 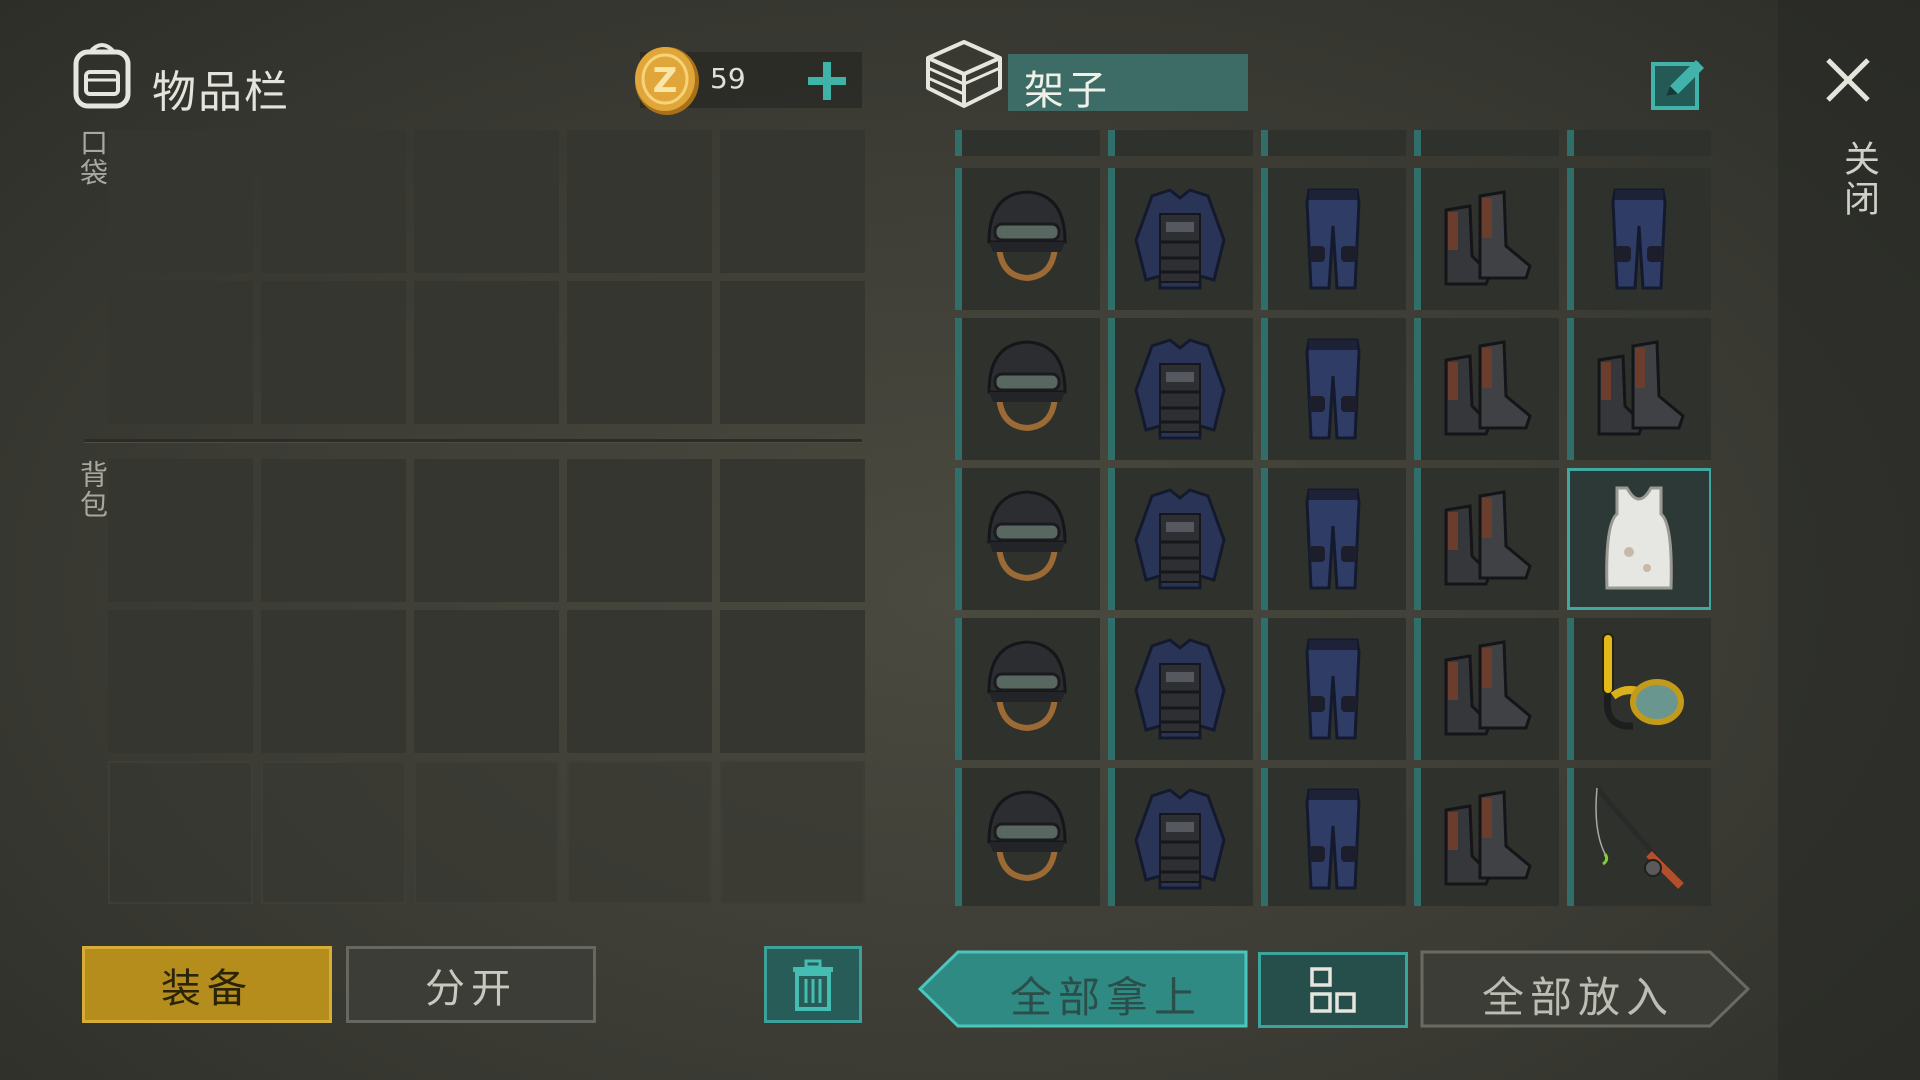 I want to click on close-icon, so click(x=1848, y=80).